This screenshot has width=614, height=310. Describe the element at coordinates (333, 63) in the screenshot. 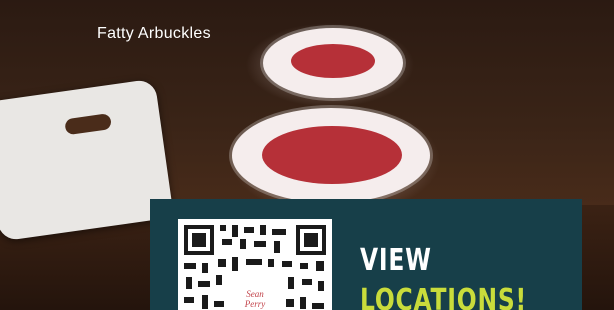

I see `cocktail-glass-back` at that location.